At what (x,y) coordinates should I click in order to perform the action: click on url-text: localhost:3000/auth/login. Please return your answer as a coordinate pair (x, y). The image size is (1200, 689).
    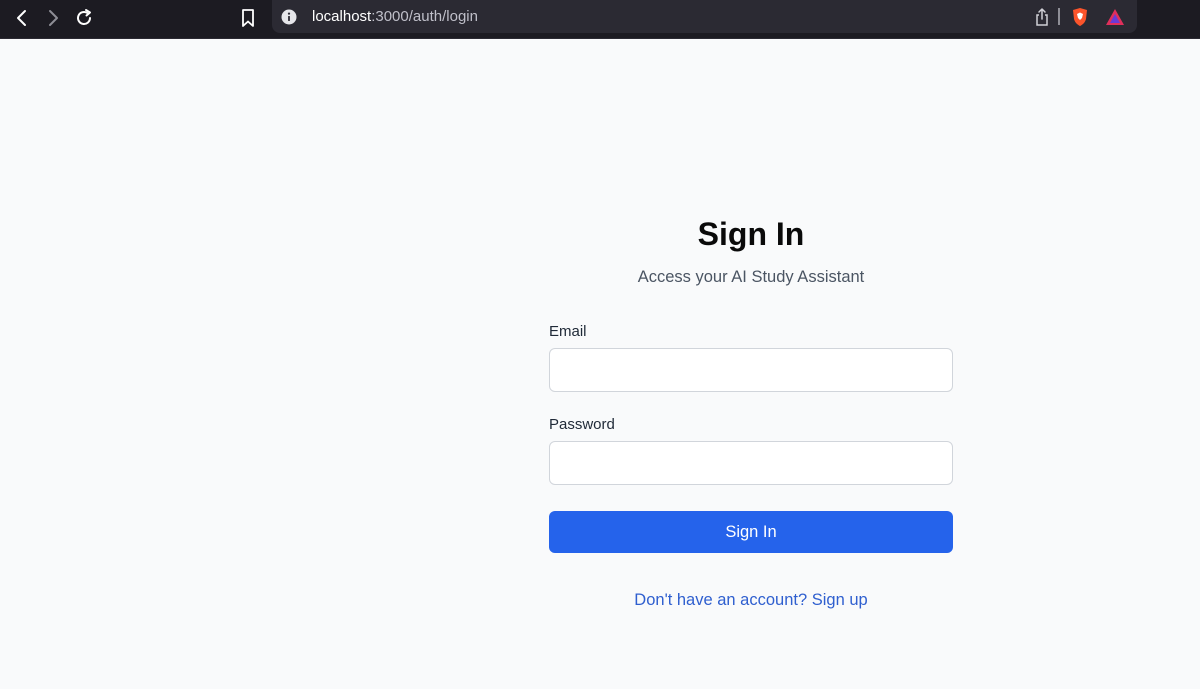
    Looking at the image, I should click on (395, 17).